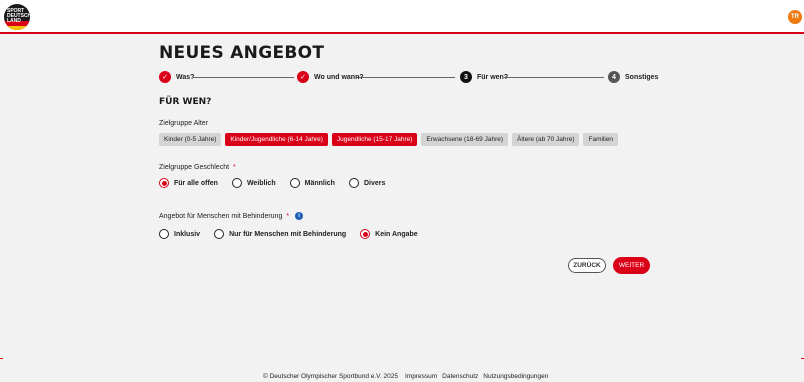 The image size is (804, 382). Describe the element at coordinates (190, 139) in the screenshot. I see `chip-kinder: Kinder (0-5 Jahre)` at that location.